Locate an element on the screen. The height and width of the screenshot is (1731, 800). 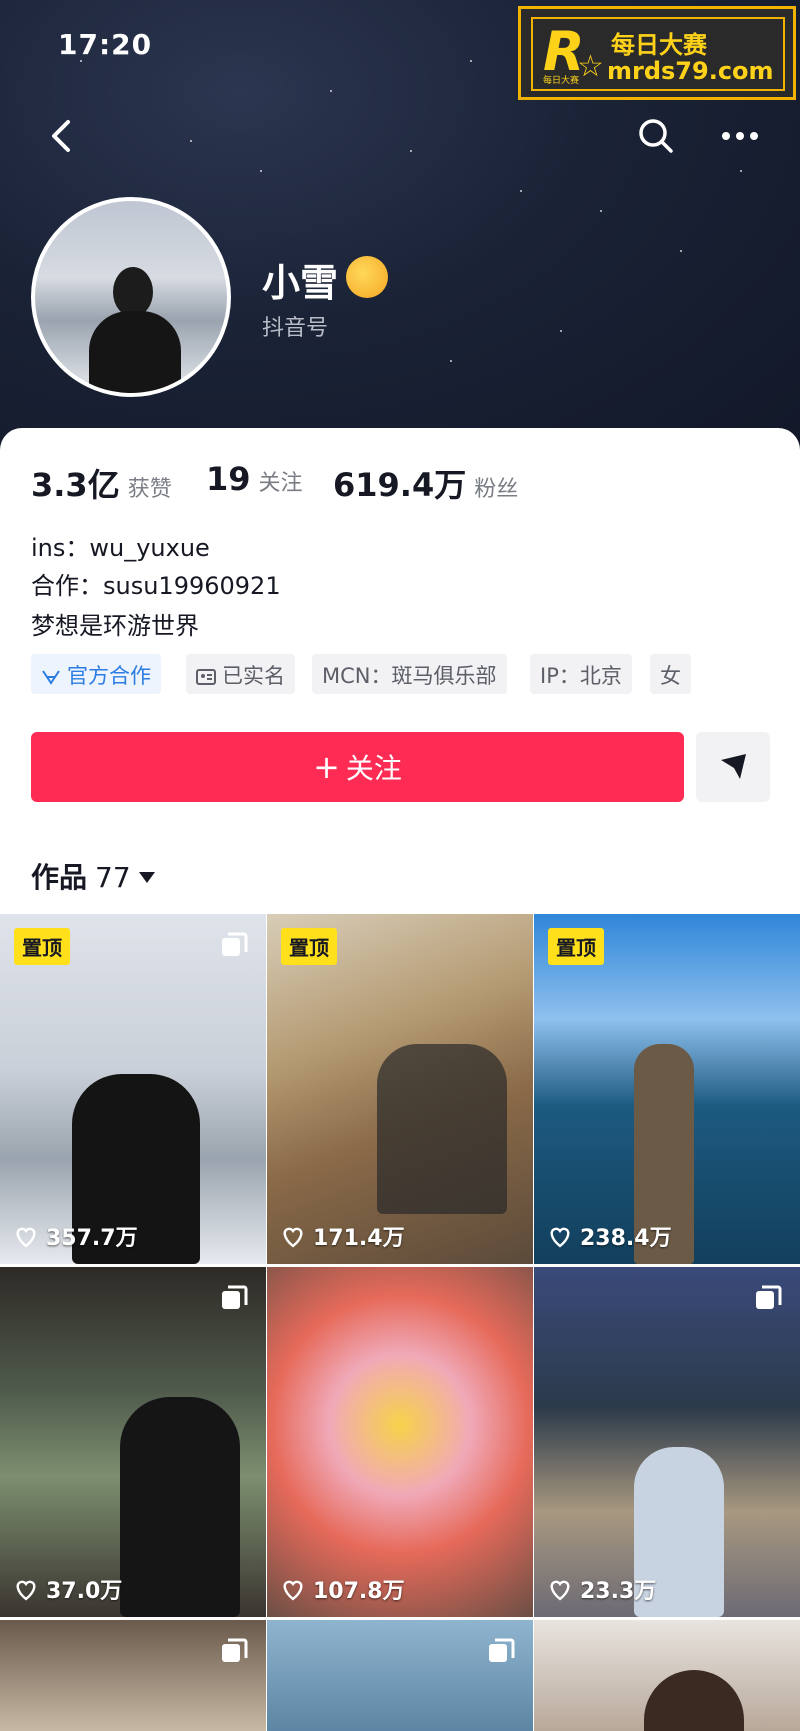
stat-fans: 619.4万 粉丝 is located at coordinates (425, 483).